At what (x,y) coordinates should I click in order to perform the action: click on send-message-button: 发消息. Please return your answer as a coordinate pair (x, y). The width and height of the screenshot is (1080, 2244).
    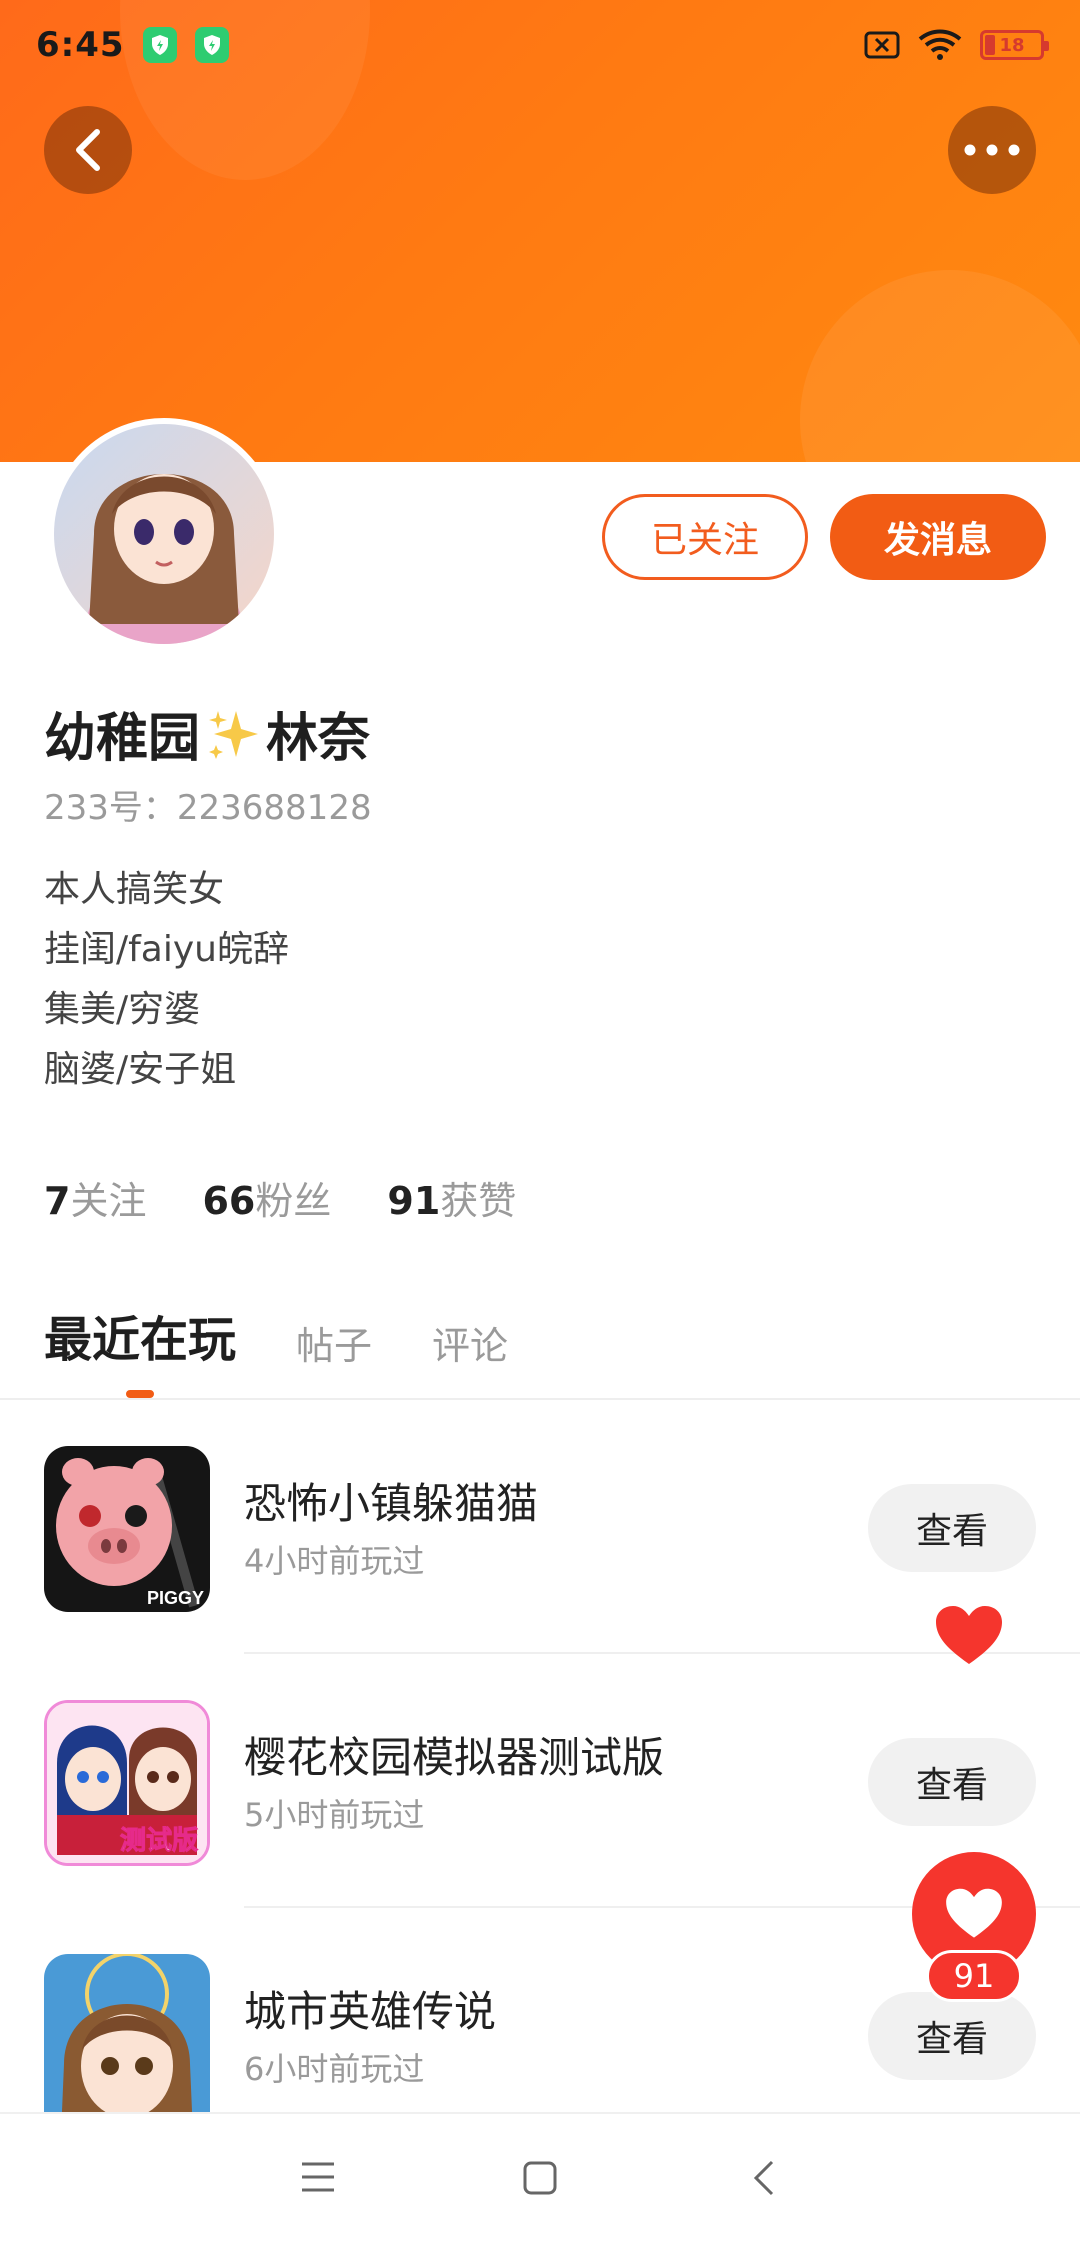
    Looking at the image, I should click on (938, 537).